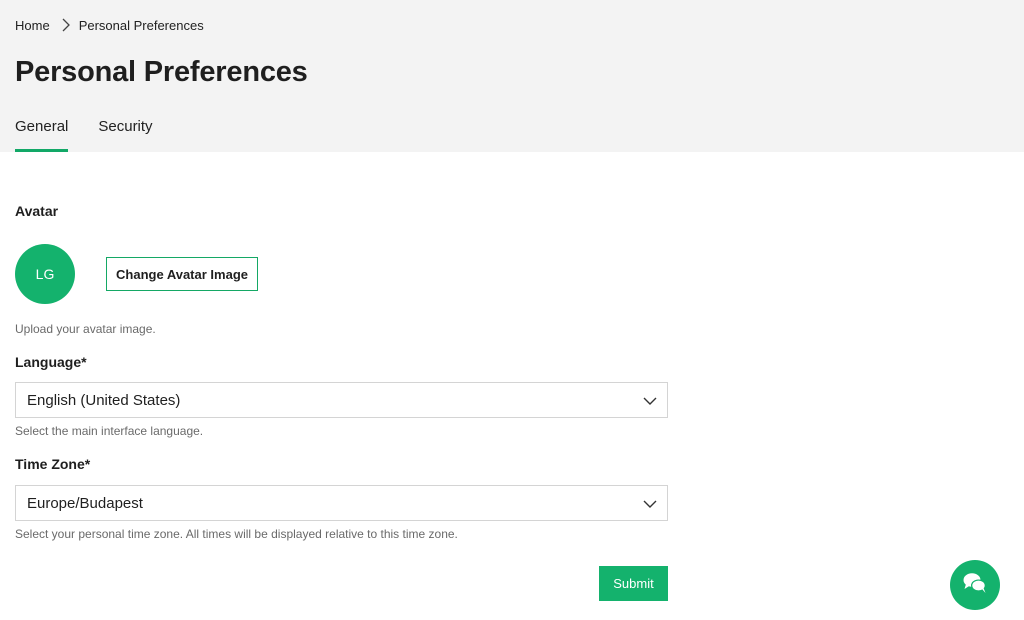 The image size is (1024, 620). I want to click on language-label: Language*, so click(51, 362).